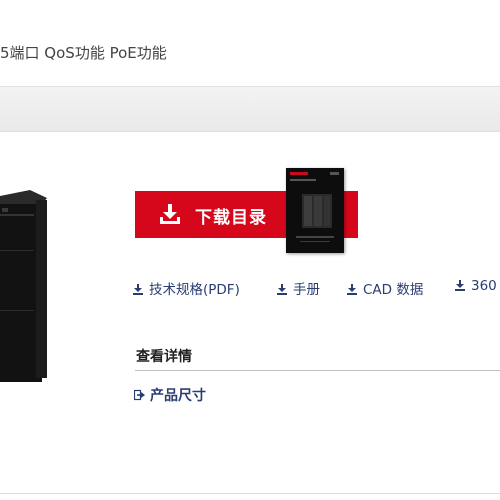 This screenshot has height=500, width=500. Describe the element at coordinates (83, 53) in the screenshot. I see `product-title: 5端口 QoS功能 PoE功能` at that location.